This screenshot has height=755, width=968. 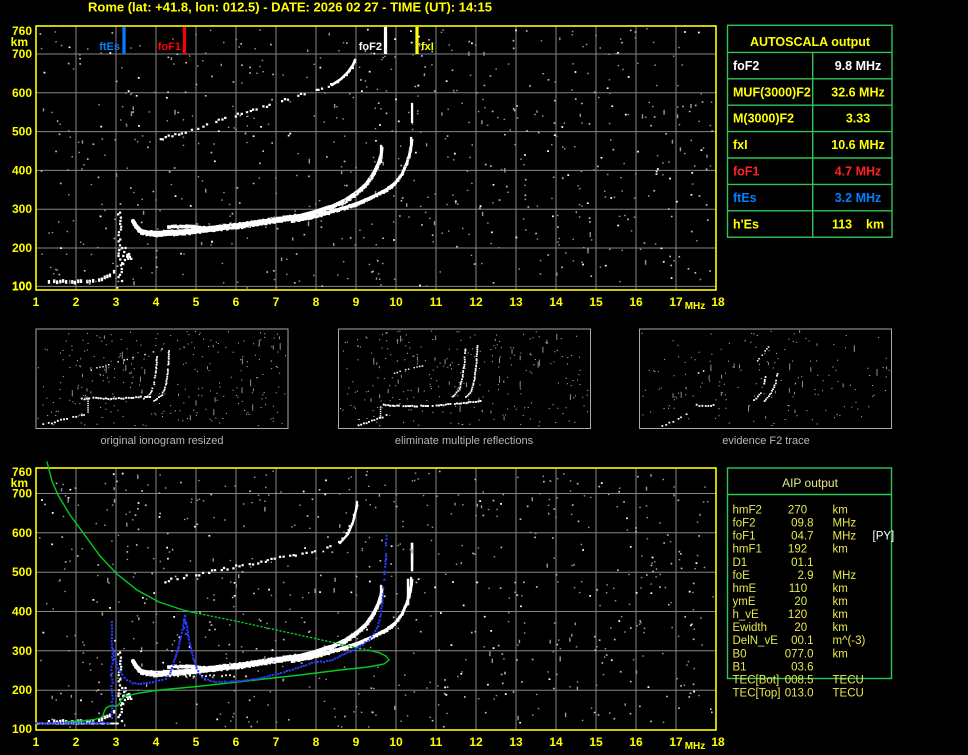 I want to click on svg-text: ymE, so click(x=744, y=602).